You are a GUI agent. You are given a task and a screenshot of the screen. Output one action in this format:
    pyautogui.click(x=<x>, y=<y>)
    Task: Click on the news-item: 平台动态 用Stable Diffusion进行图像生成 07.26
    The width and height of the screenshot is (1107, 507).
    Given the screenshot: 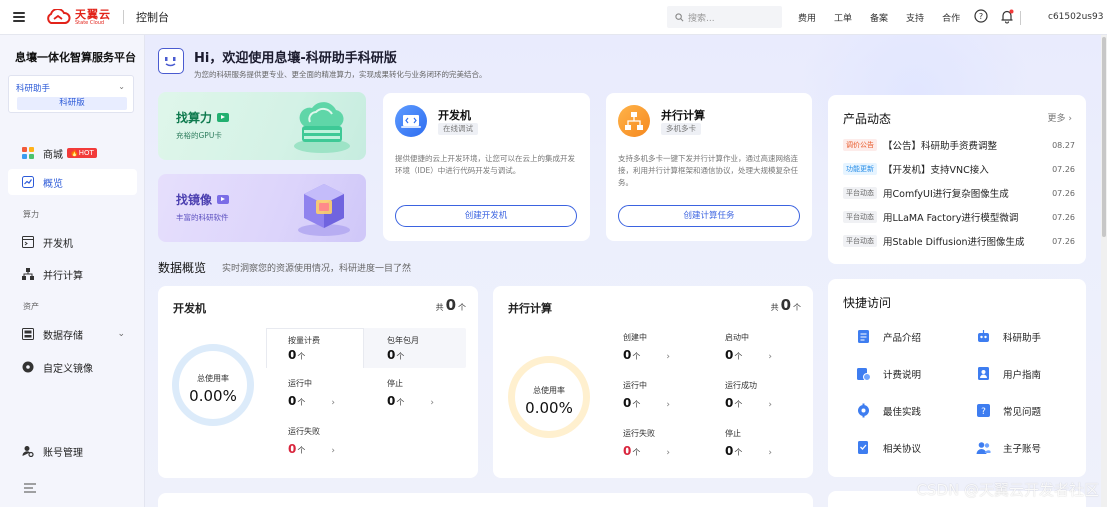 What is the action you would take?
    pyautogui.click(x=959, y=241)
    